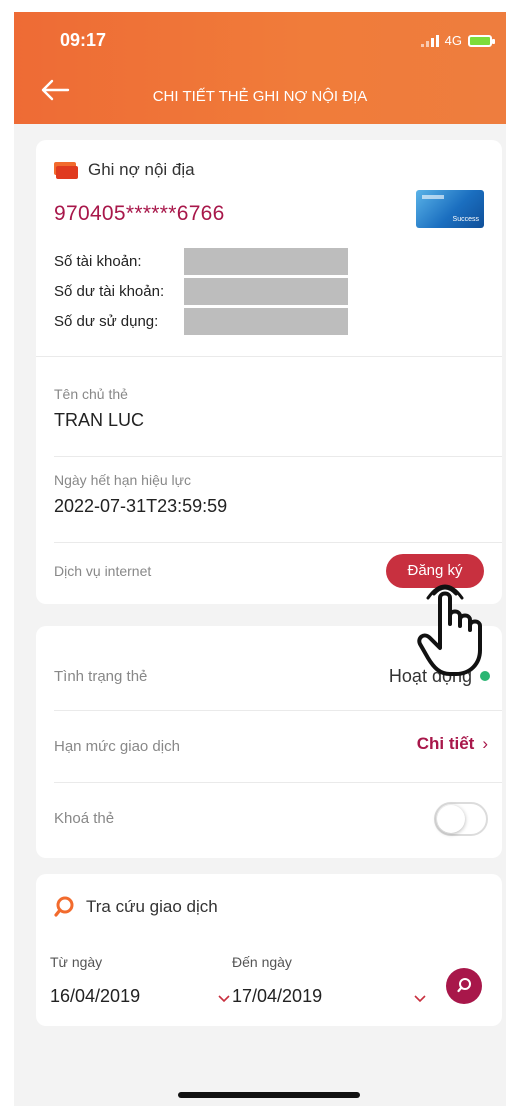  I want to click on limit-label: Hạn mức giao dịch, so click(117, 746).